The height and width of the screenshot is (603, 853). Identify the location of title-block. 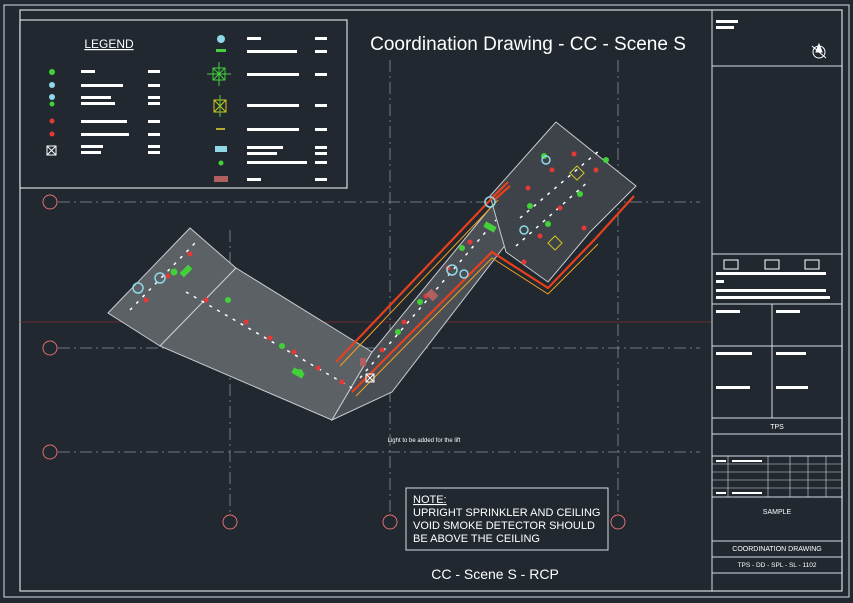
(777, 300).